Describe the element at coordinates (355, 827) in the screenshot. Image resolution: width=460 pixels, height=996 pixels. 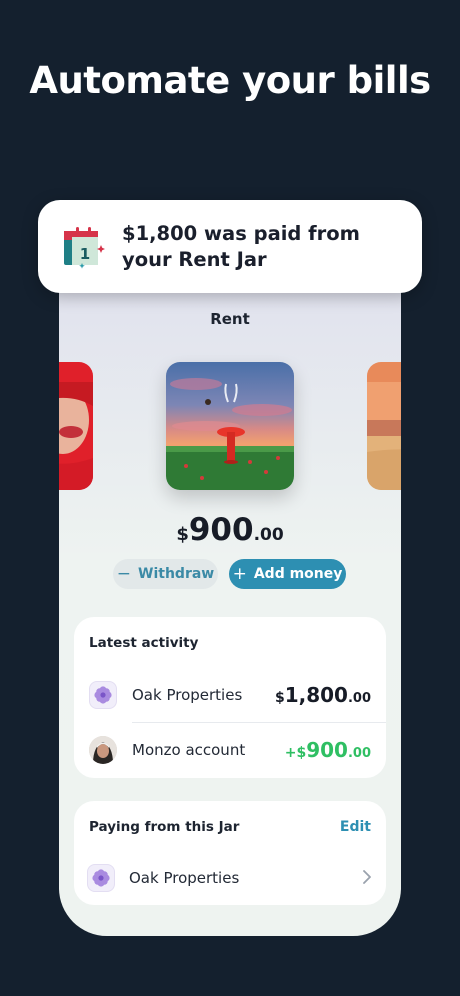
I see `edit-link: Edit` at that location.